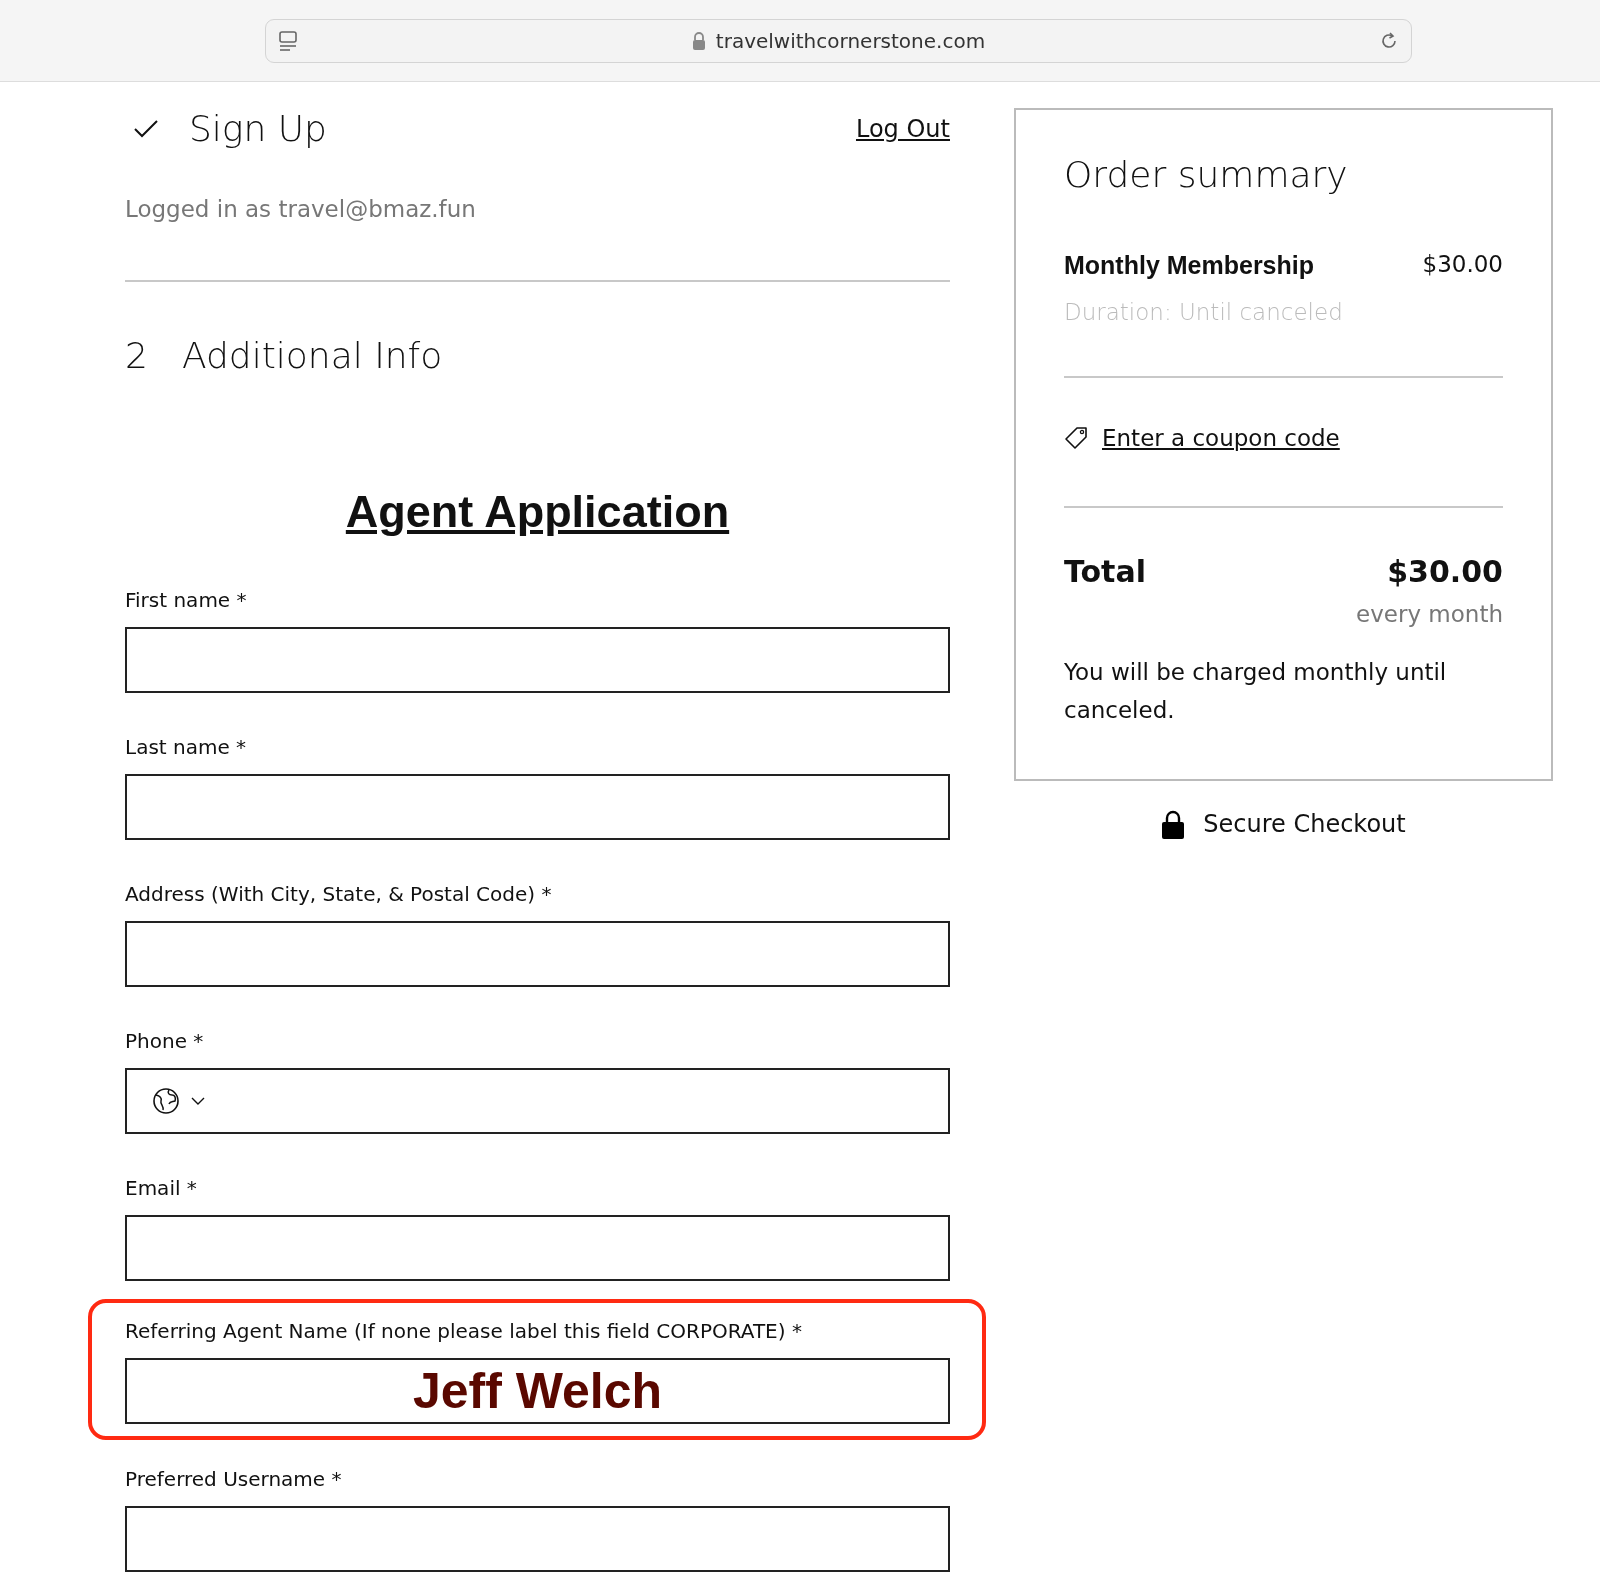 Image resolution: width=1600 pixels, height=1592 pixels. I want to click on field-value: Jeff Welch, so click(537, 1391).